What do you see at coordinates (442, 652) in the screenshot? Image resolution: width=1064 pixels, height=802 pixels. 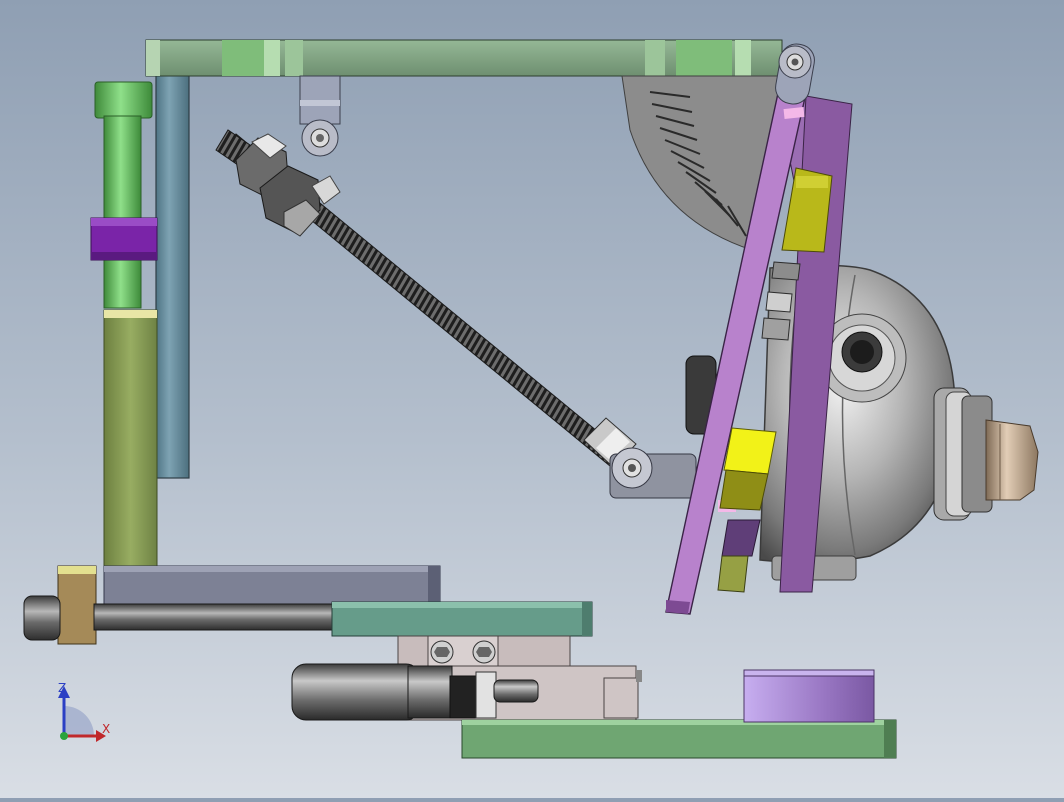 I see `cap-screw-left` at bounding box center [442, 652].